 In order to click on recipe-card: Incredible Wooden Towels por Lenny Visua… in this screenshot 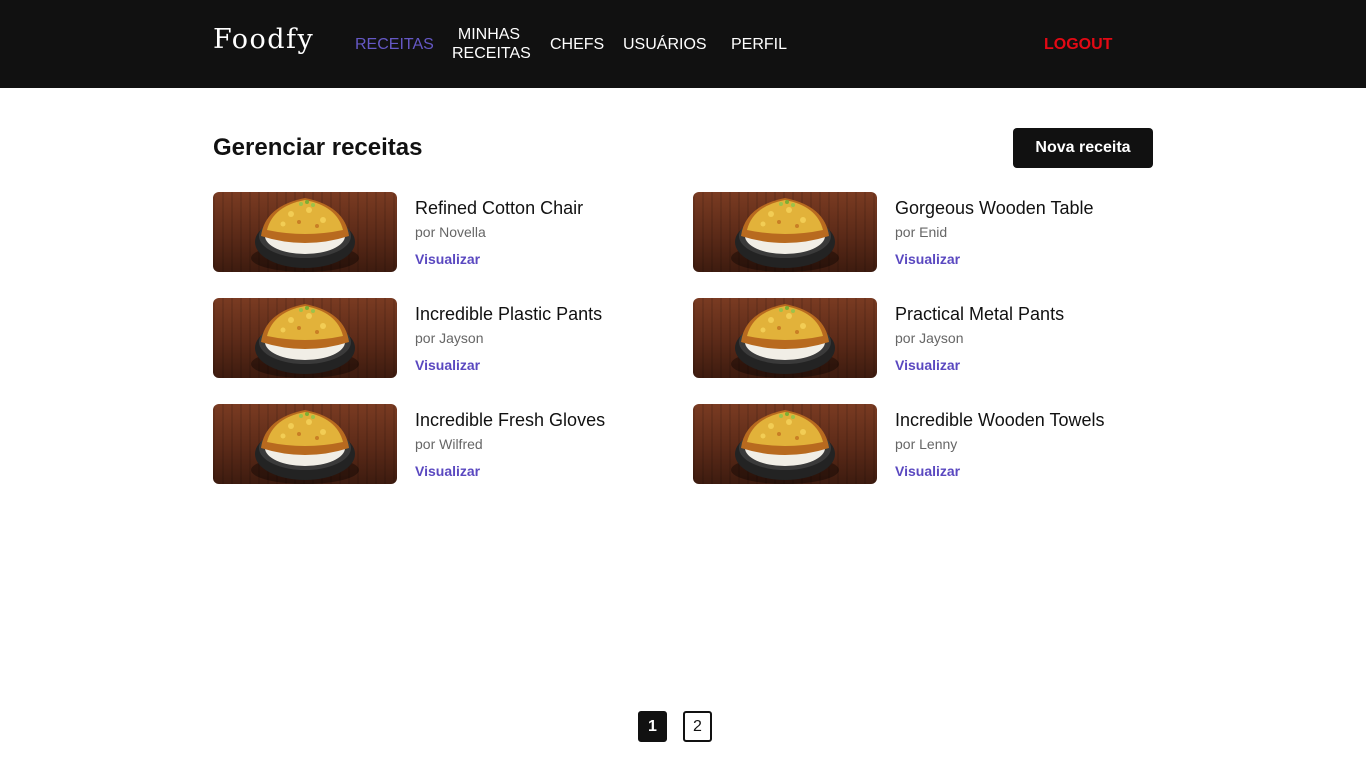, I will do `click(913, 444)`.